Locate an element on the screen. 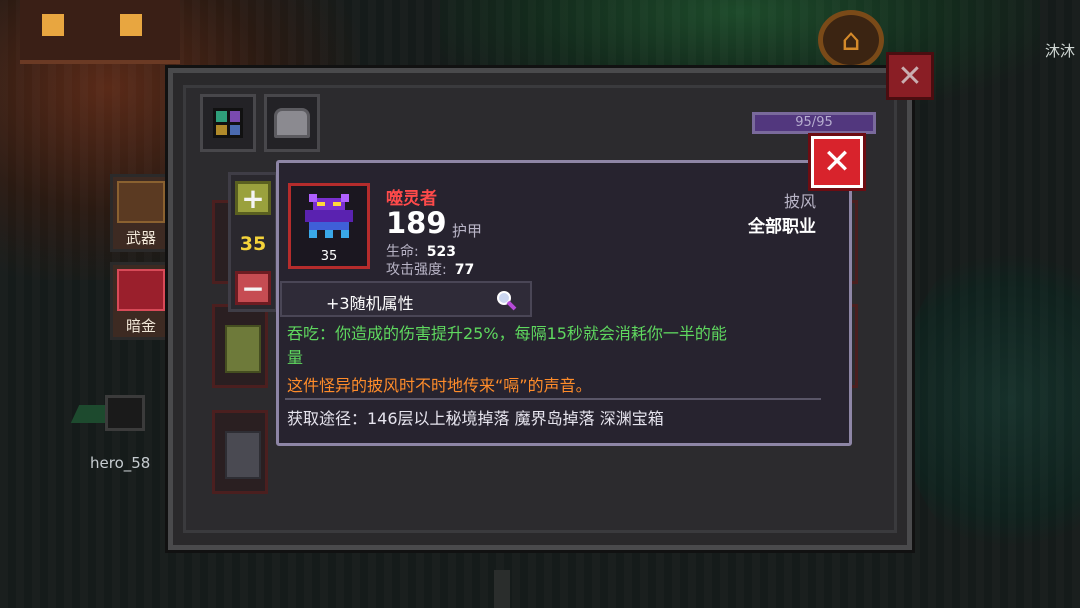 This screenshot has width=1080, height=608. random-attribute-button: +3随机属性 is located at coordinates (406, 299).